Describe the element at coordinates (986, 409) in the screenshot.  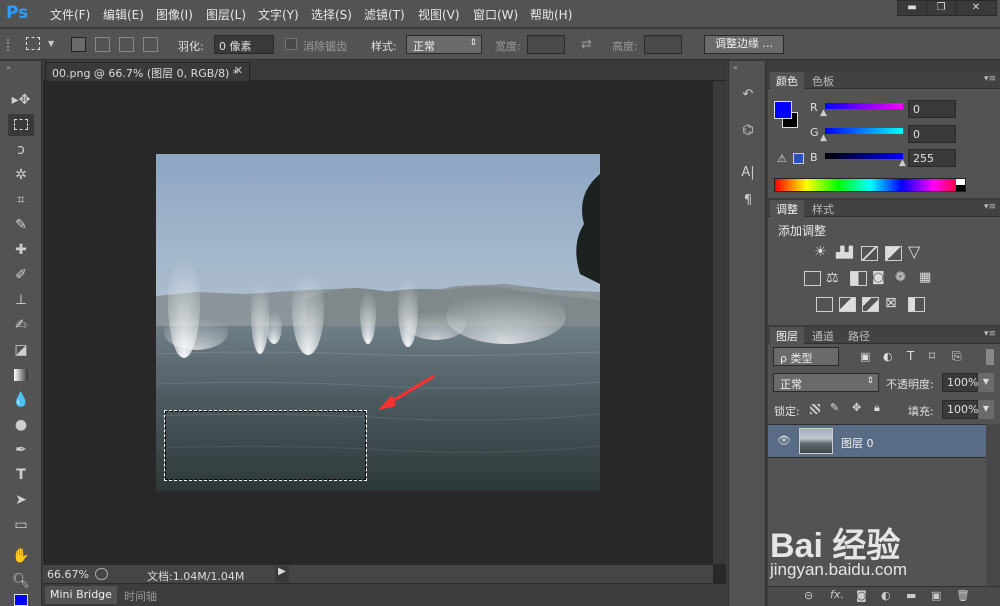
I see `fill-dropdown-icon: ▼` at that location.